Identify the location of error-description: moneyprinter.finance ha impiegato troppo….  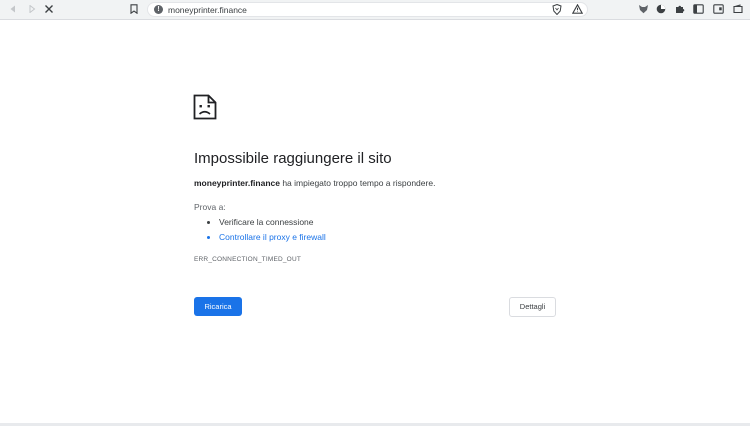
(314, 183).